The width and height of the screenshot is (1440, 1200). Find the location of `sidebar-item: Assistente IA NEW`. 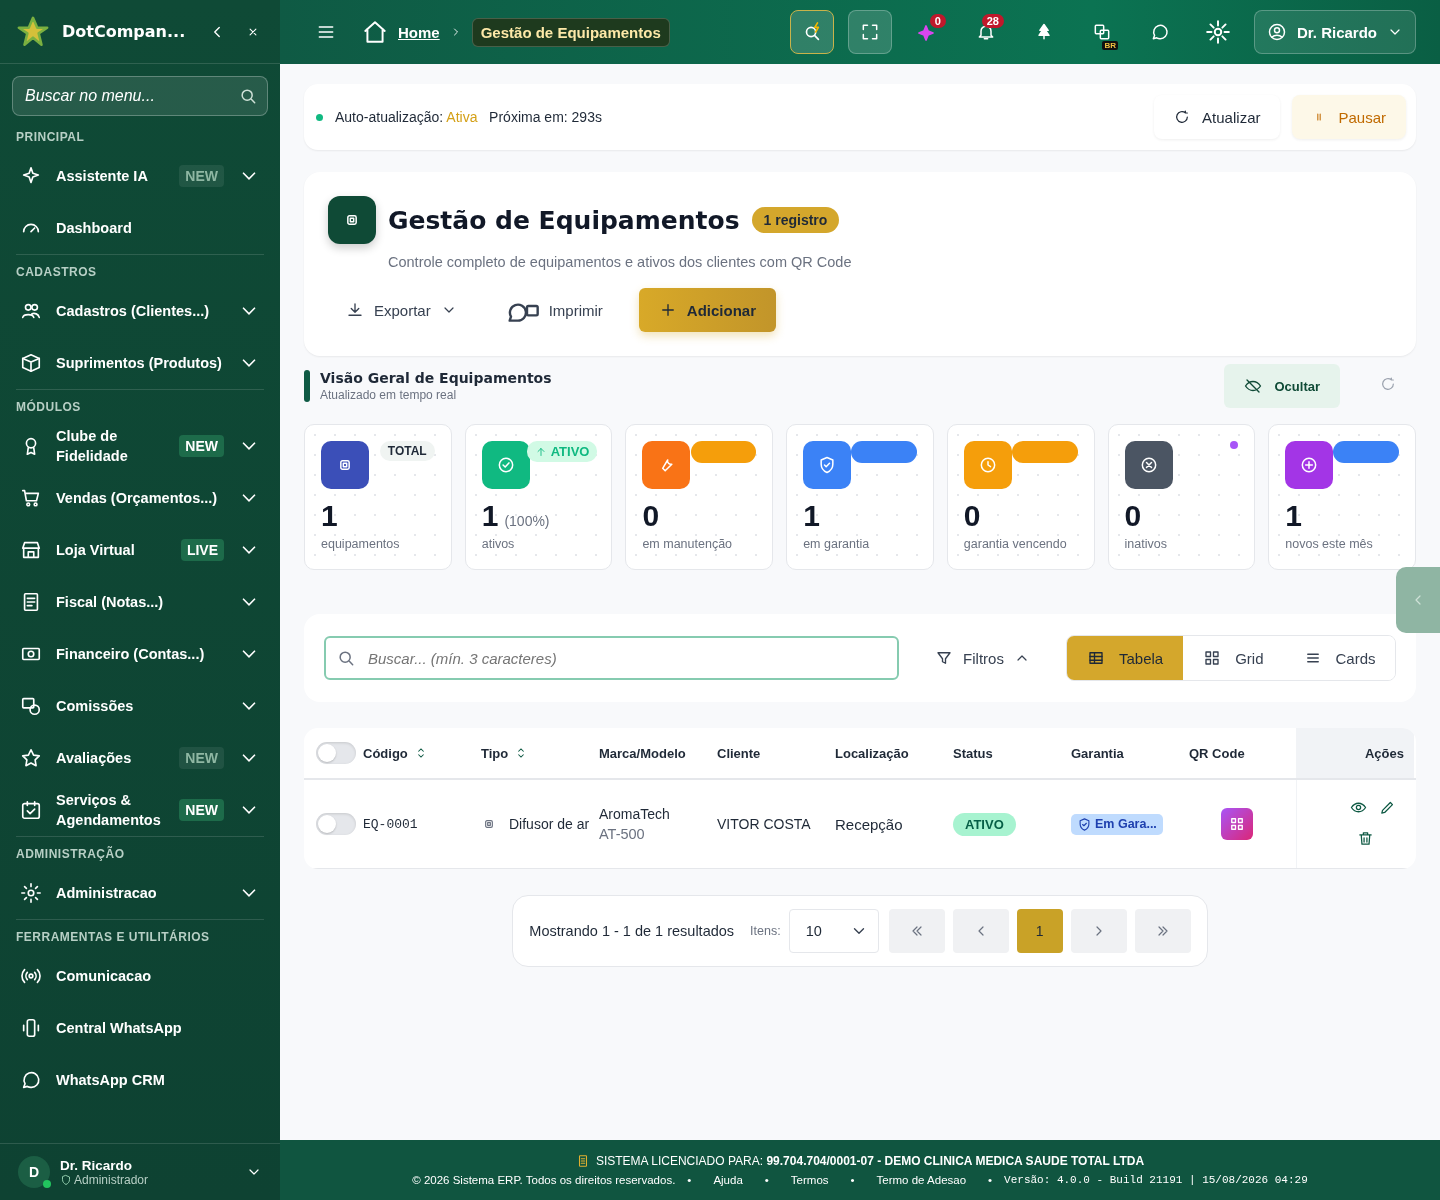

sidebar-item: Assistente IA NEW is located at coordinates (140, 176).